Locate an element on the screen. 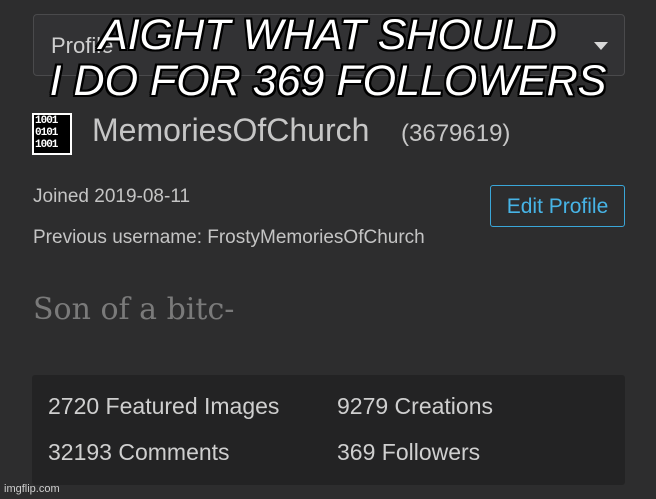  chevron-down-icon is located at coordinates (601, 46).